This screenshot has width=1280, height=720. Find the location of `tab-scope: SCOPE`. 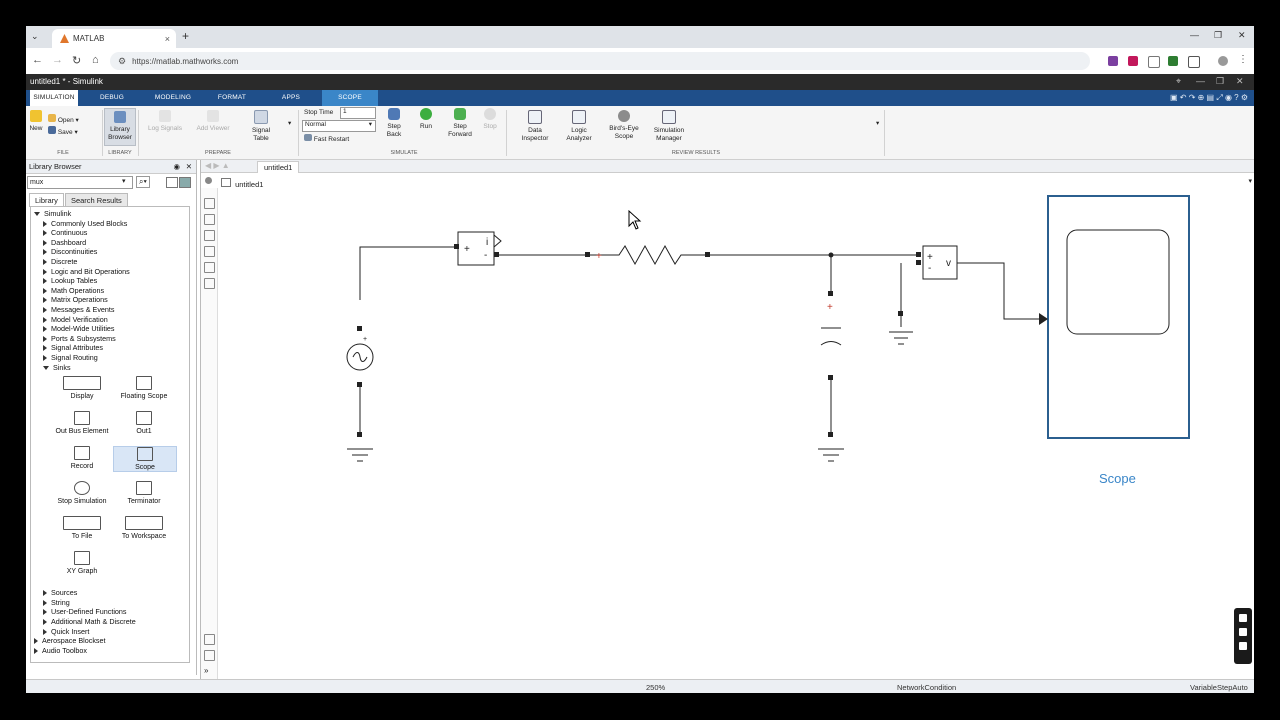

tab-scope: SCOPE is located at coordinates (350, 98).